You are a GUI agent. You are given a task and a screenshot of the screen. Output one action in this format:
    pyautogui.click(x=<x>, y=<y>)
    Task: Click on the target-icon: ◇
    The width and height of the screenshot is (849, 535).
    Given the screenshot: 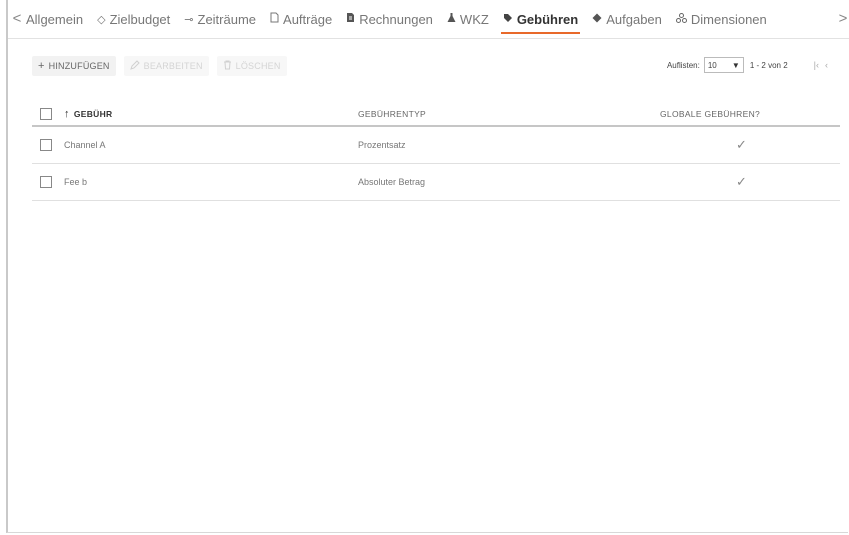 What is the action you would take?
    pyautogui.click(x=101, y=19)
    